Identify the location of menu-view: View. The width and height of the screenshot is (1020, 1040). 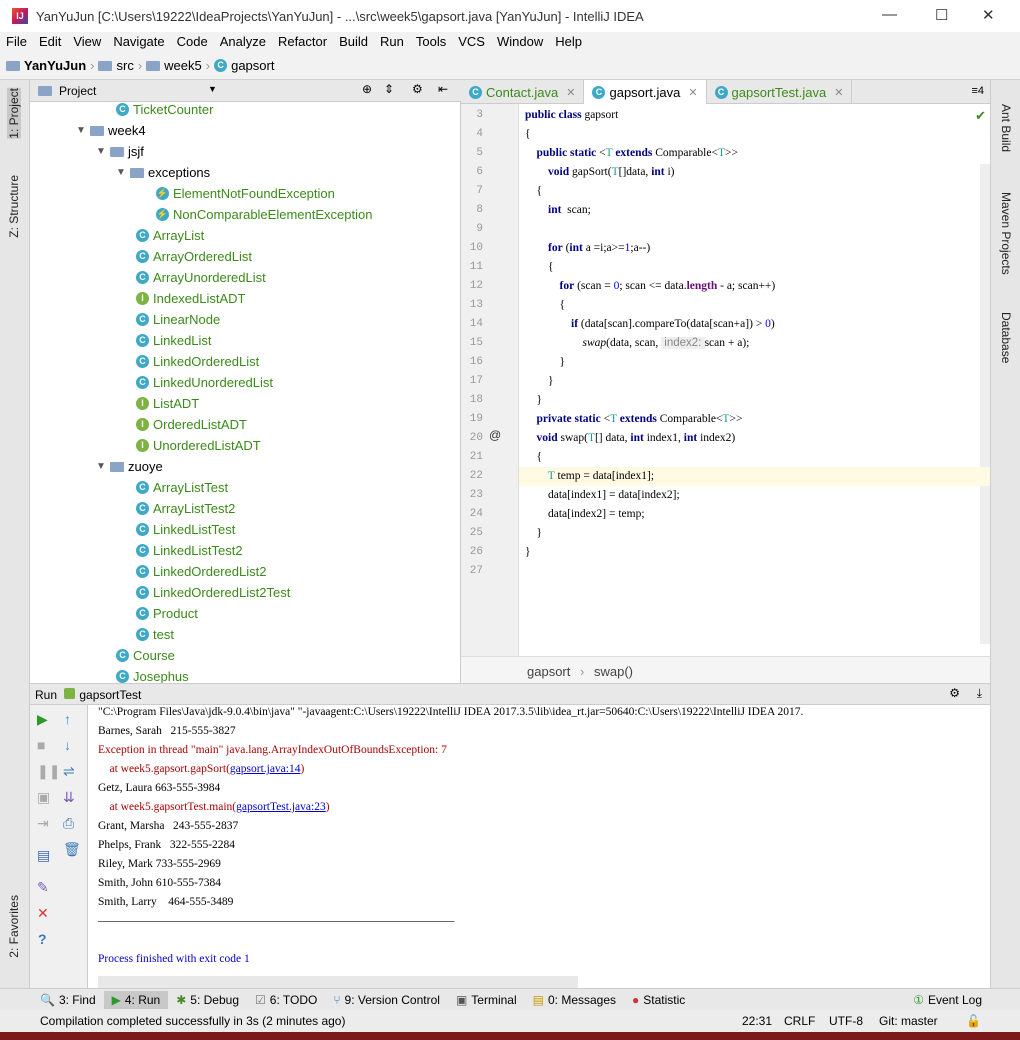
(87, 42).